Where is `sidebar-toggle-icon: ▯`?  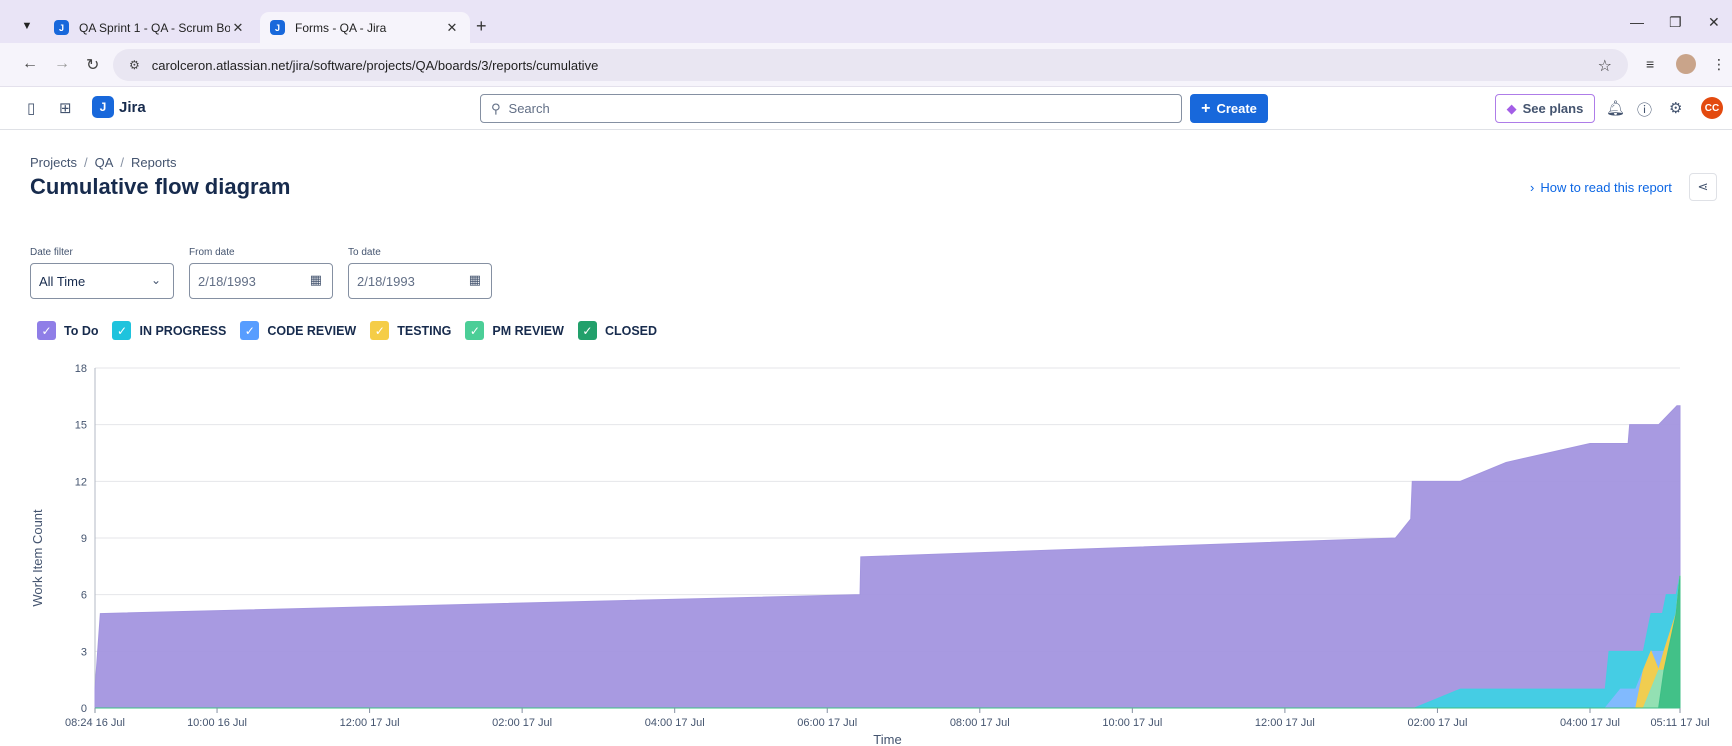 sidebar-toggle-icon: ▯ is located at coordinates (31, 108).